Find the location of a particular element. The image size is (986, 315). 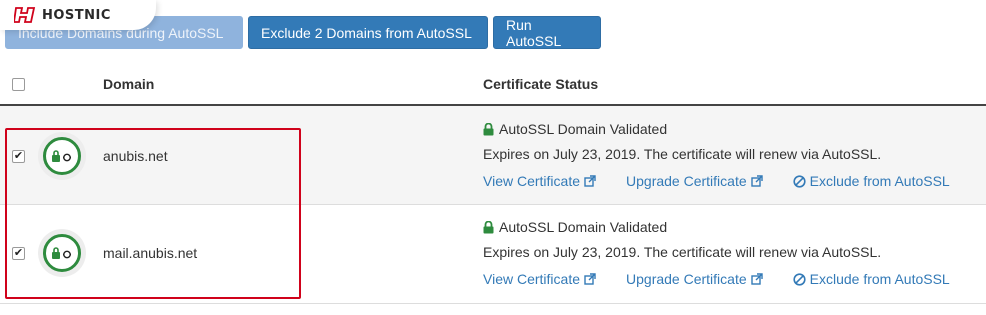

status-column-header: Certificate Status is located at coordinates (541, 84).